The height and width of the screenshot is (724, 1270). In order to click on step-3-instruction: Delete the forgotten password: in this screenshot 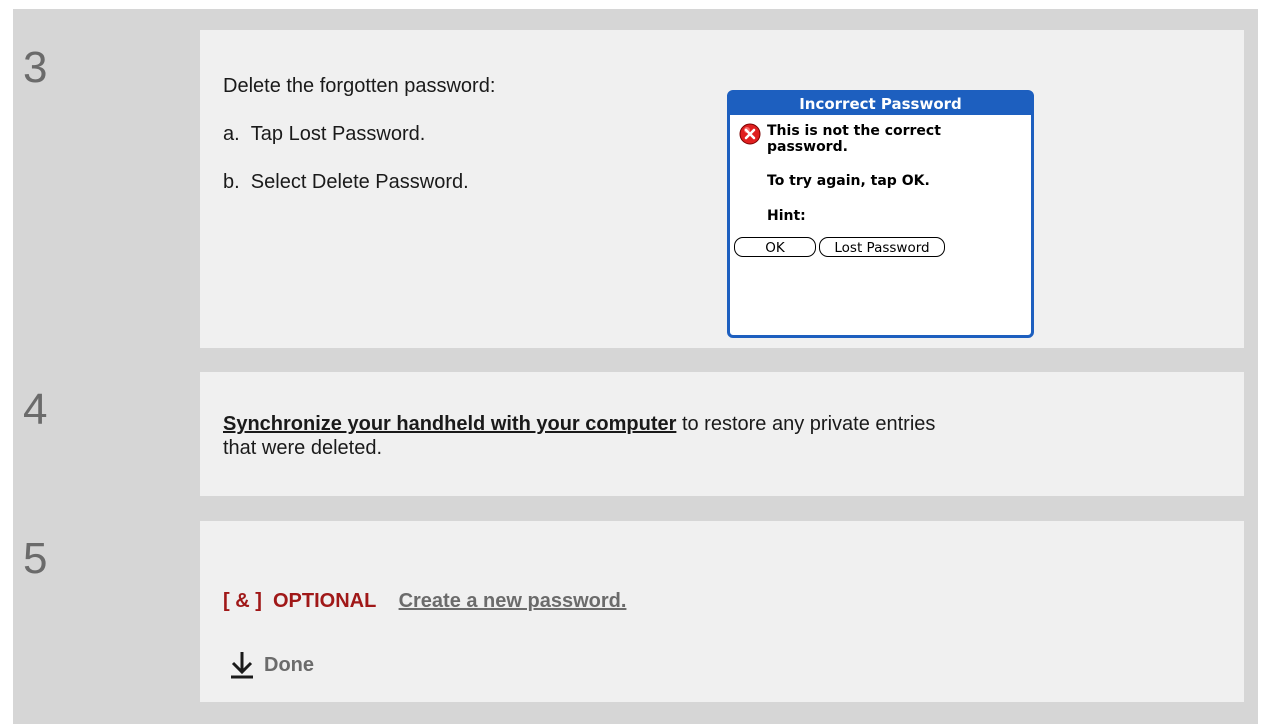, I will do `click(359, 86)`.